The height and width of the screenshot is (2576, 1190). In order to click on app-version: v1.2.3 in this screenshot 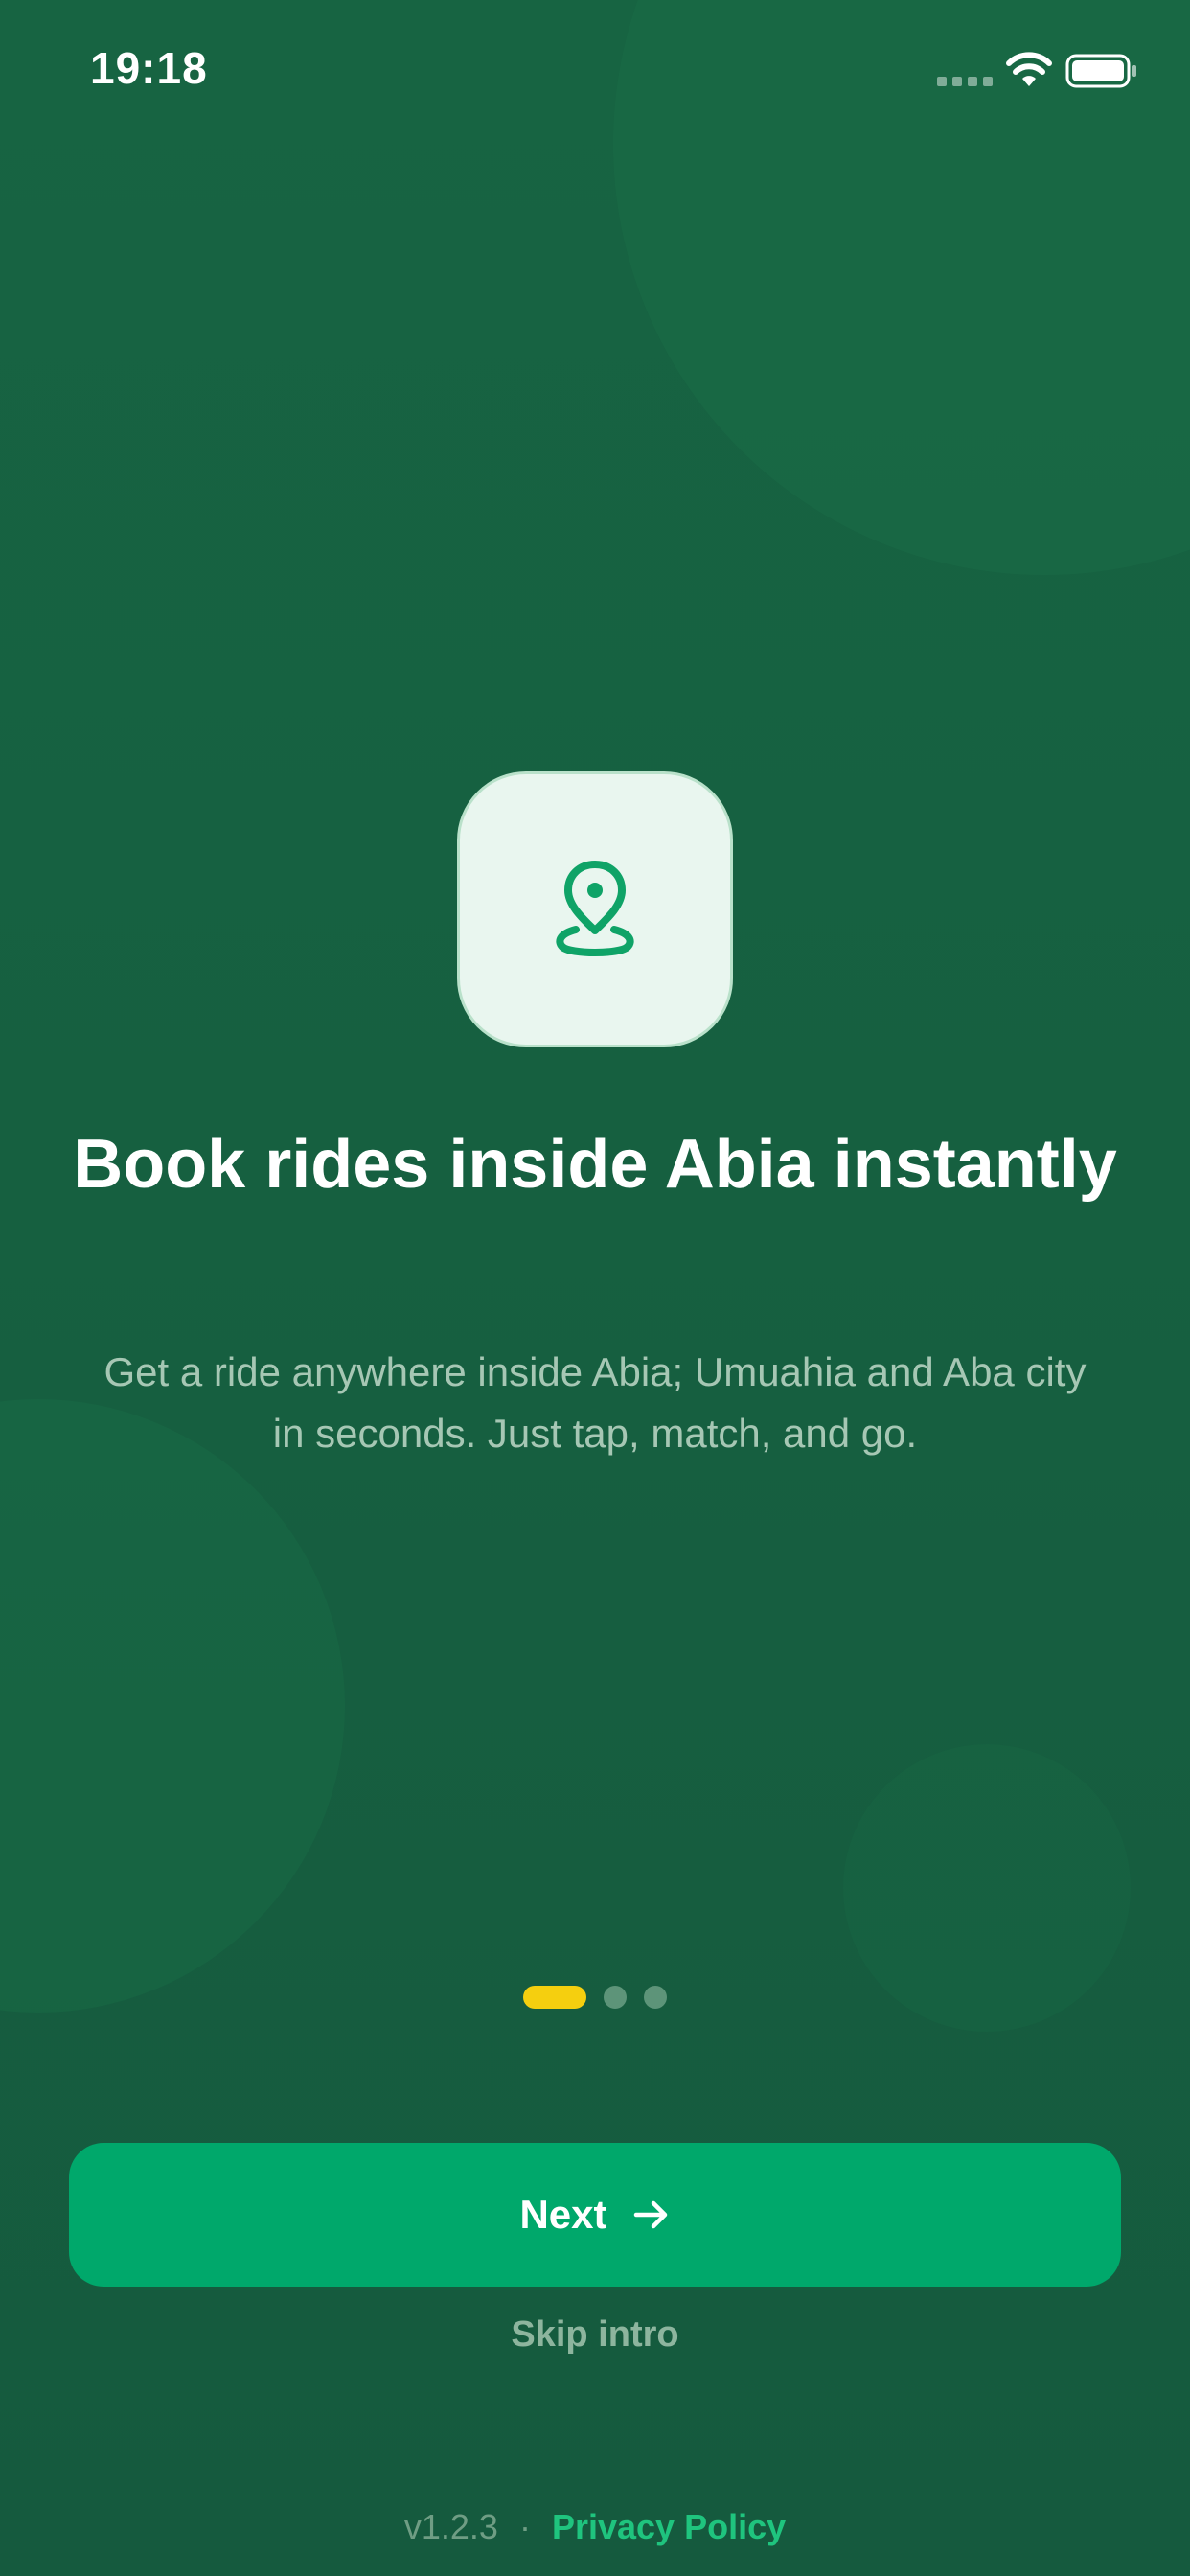, I will do `click(451, 2526)`.